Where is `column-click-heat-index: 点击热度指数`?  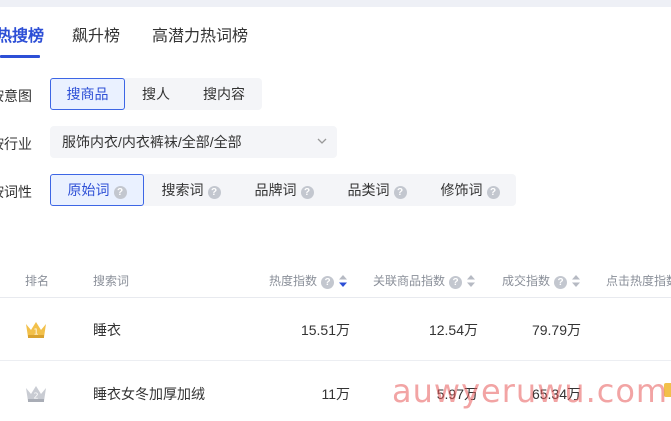
column-click-heat-index: 点击热度指数 is located at coordinates (638, 280).